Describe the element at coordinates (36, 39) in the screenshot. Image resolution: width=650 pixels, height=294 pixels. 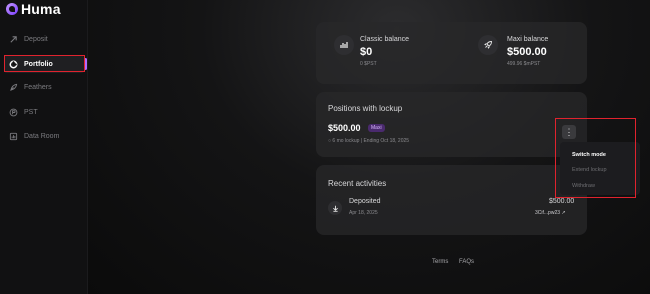
I see `sidebar-item-label: Deposit` at that location.